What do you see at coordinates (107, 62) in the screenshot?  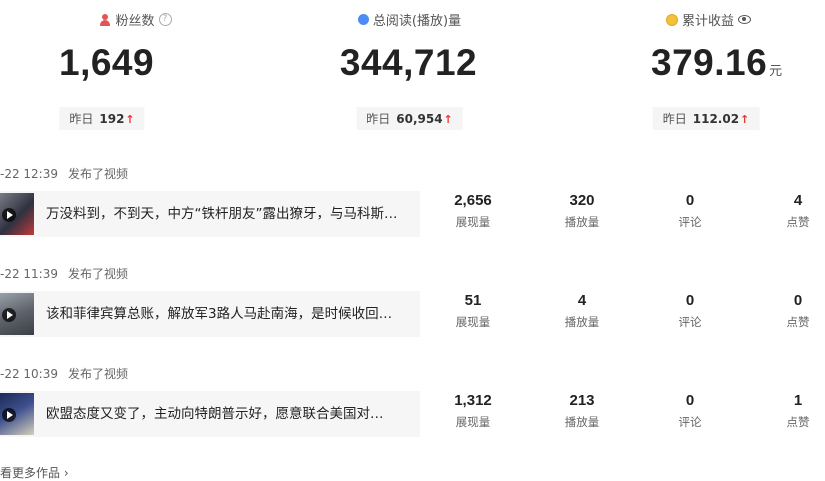 I see `followers-number: 1,649` at bounding box center [107, 62].